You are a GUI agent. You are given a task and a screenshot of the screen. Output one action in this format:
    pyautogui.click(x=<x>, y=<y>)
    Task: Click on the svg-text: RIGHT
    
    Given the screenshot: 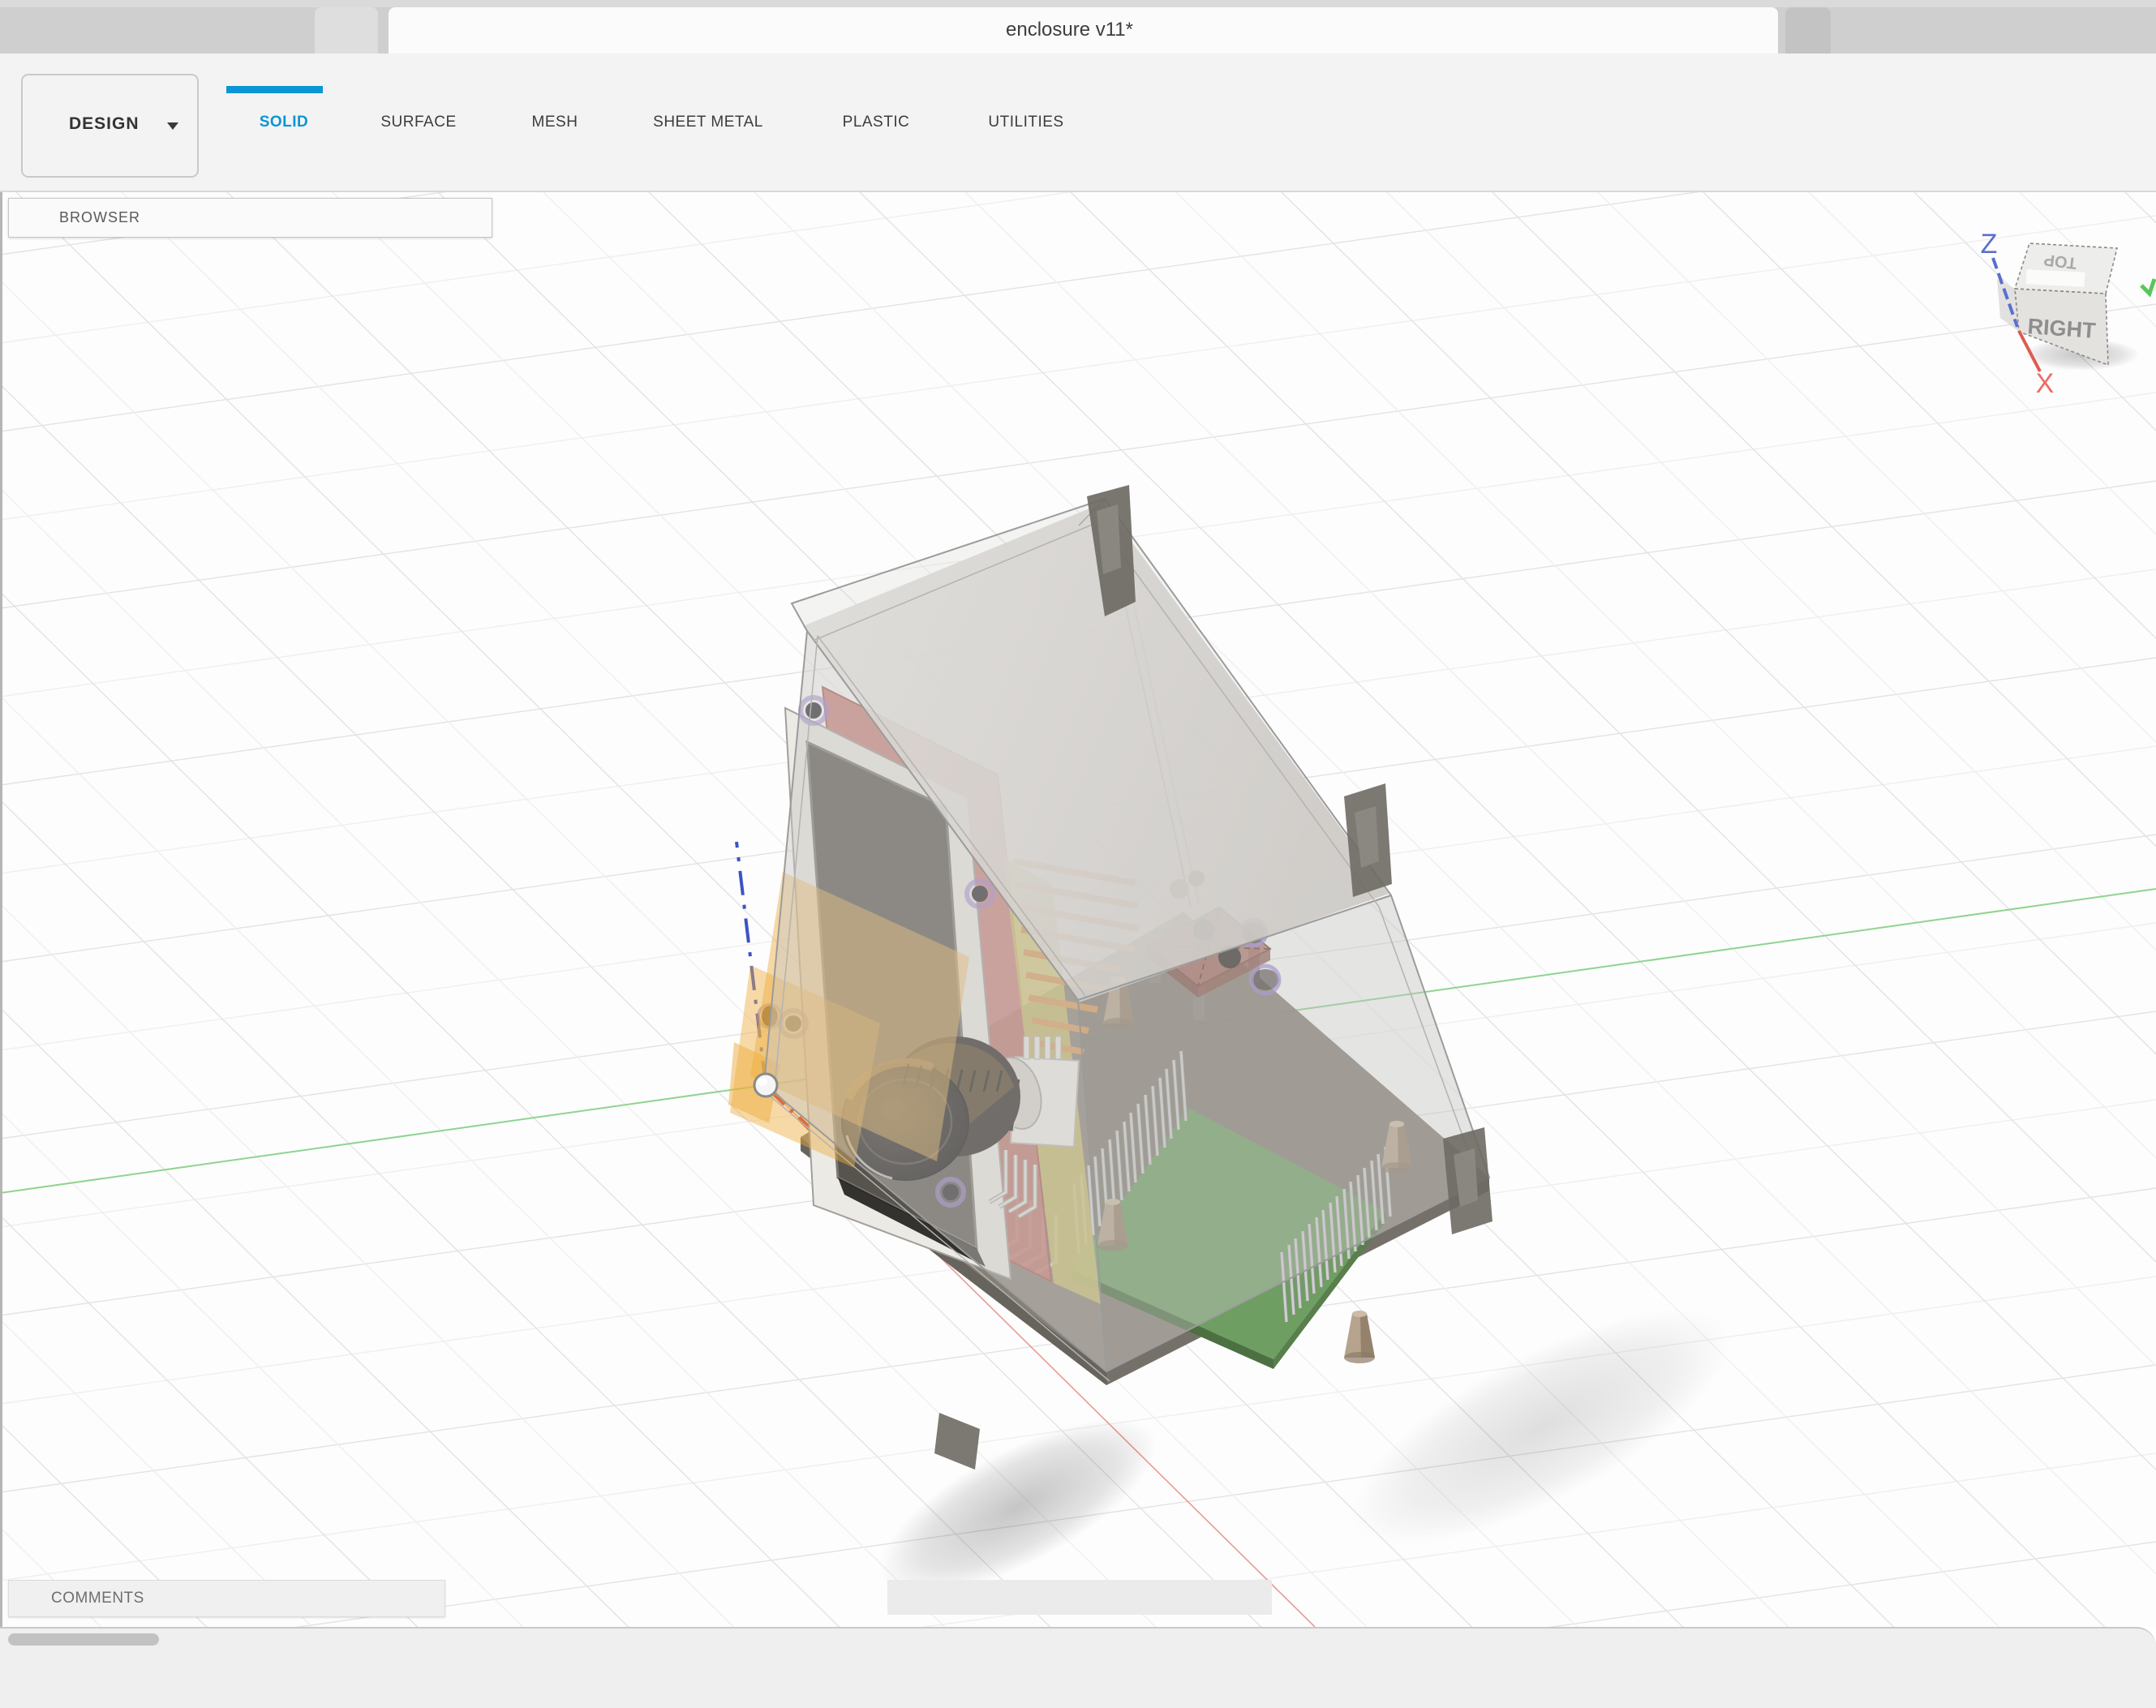 What is the action you would take?
    pyautogui.click(x=2062, y=328)
    